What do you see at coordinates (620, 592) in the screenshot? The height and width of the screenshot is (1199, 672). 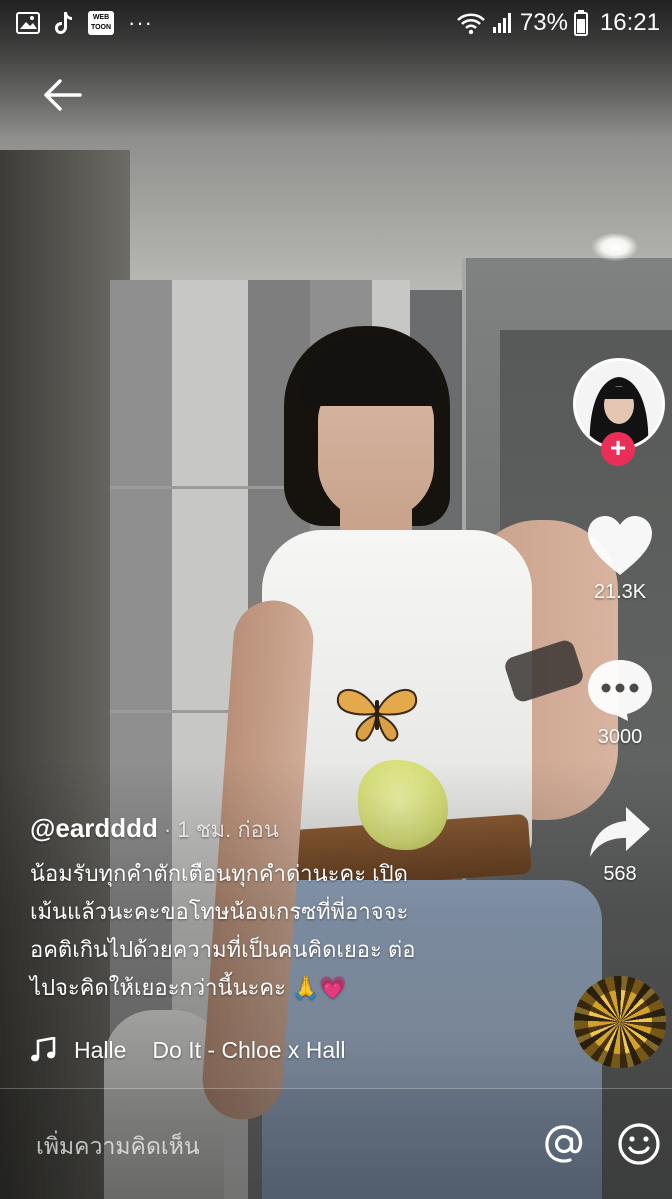 I see `like-count: 21.3K` at bounding box center [620, 592].